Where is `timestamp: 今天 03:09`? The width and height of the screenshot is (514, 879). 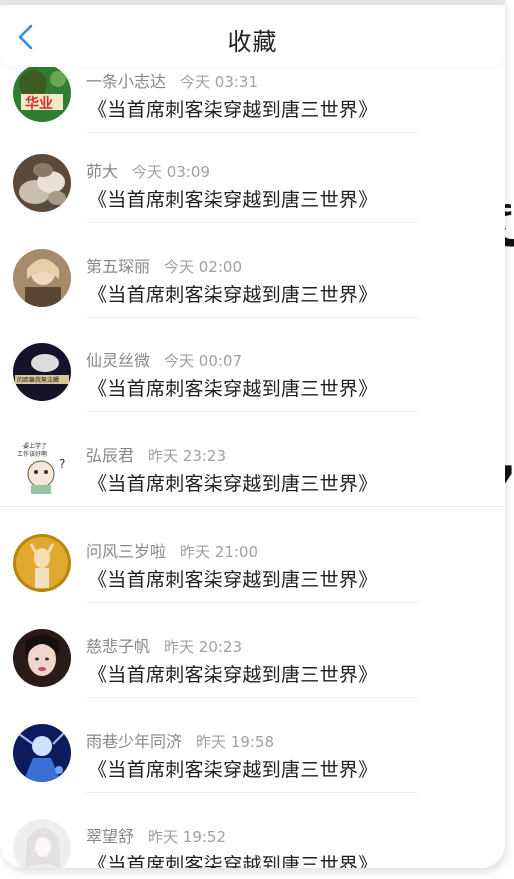
timestamp: 今天 03:09 is located at coordinates (171, 172).